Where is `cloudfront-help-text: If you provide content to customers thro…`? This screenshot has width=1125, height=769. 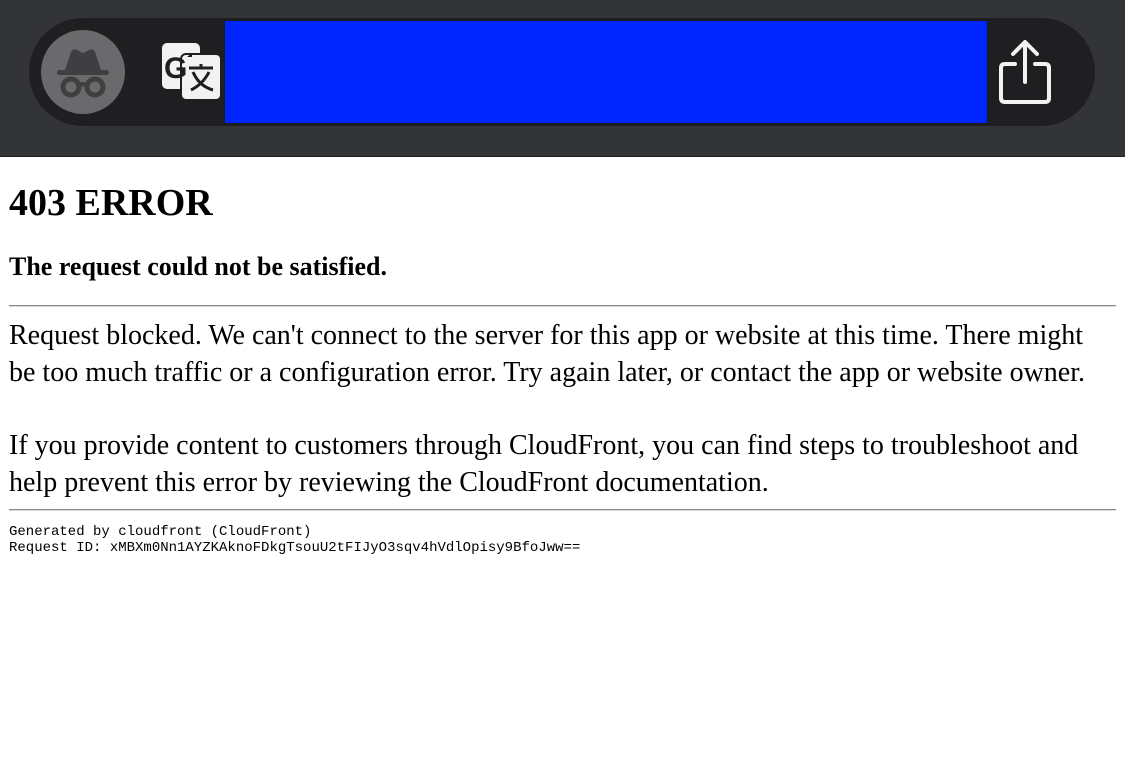
cloudfront-help-text: If you provide content to customers thro… is located at coordinates (544, 464).